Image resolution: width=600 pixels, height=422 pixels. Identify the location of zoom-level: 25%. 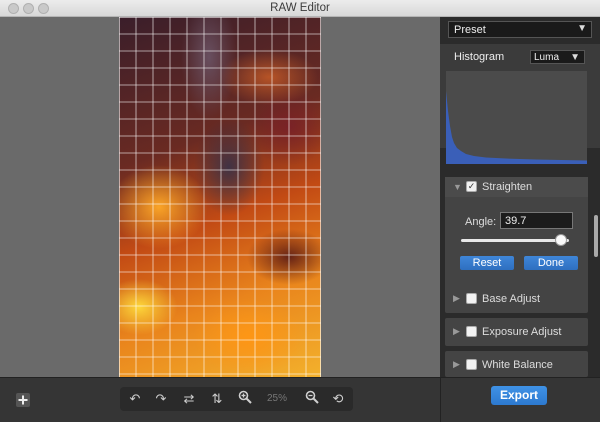
(277, 398).